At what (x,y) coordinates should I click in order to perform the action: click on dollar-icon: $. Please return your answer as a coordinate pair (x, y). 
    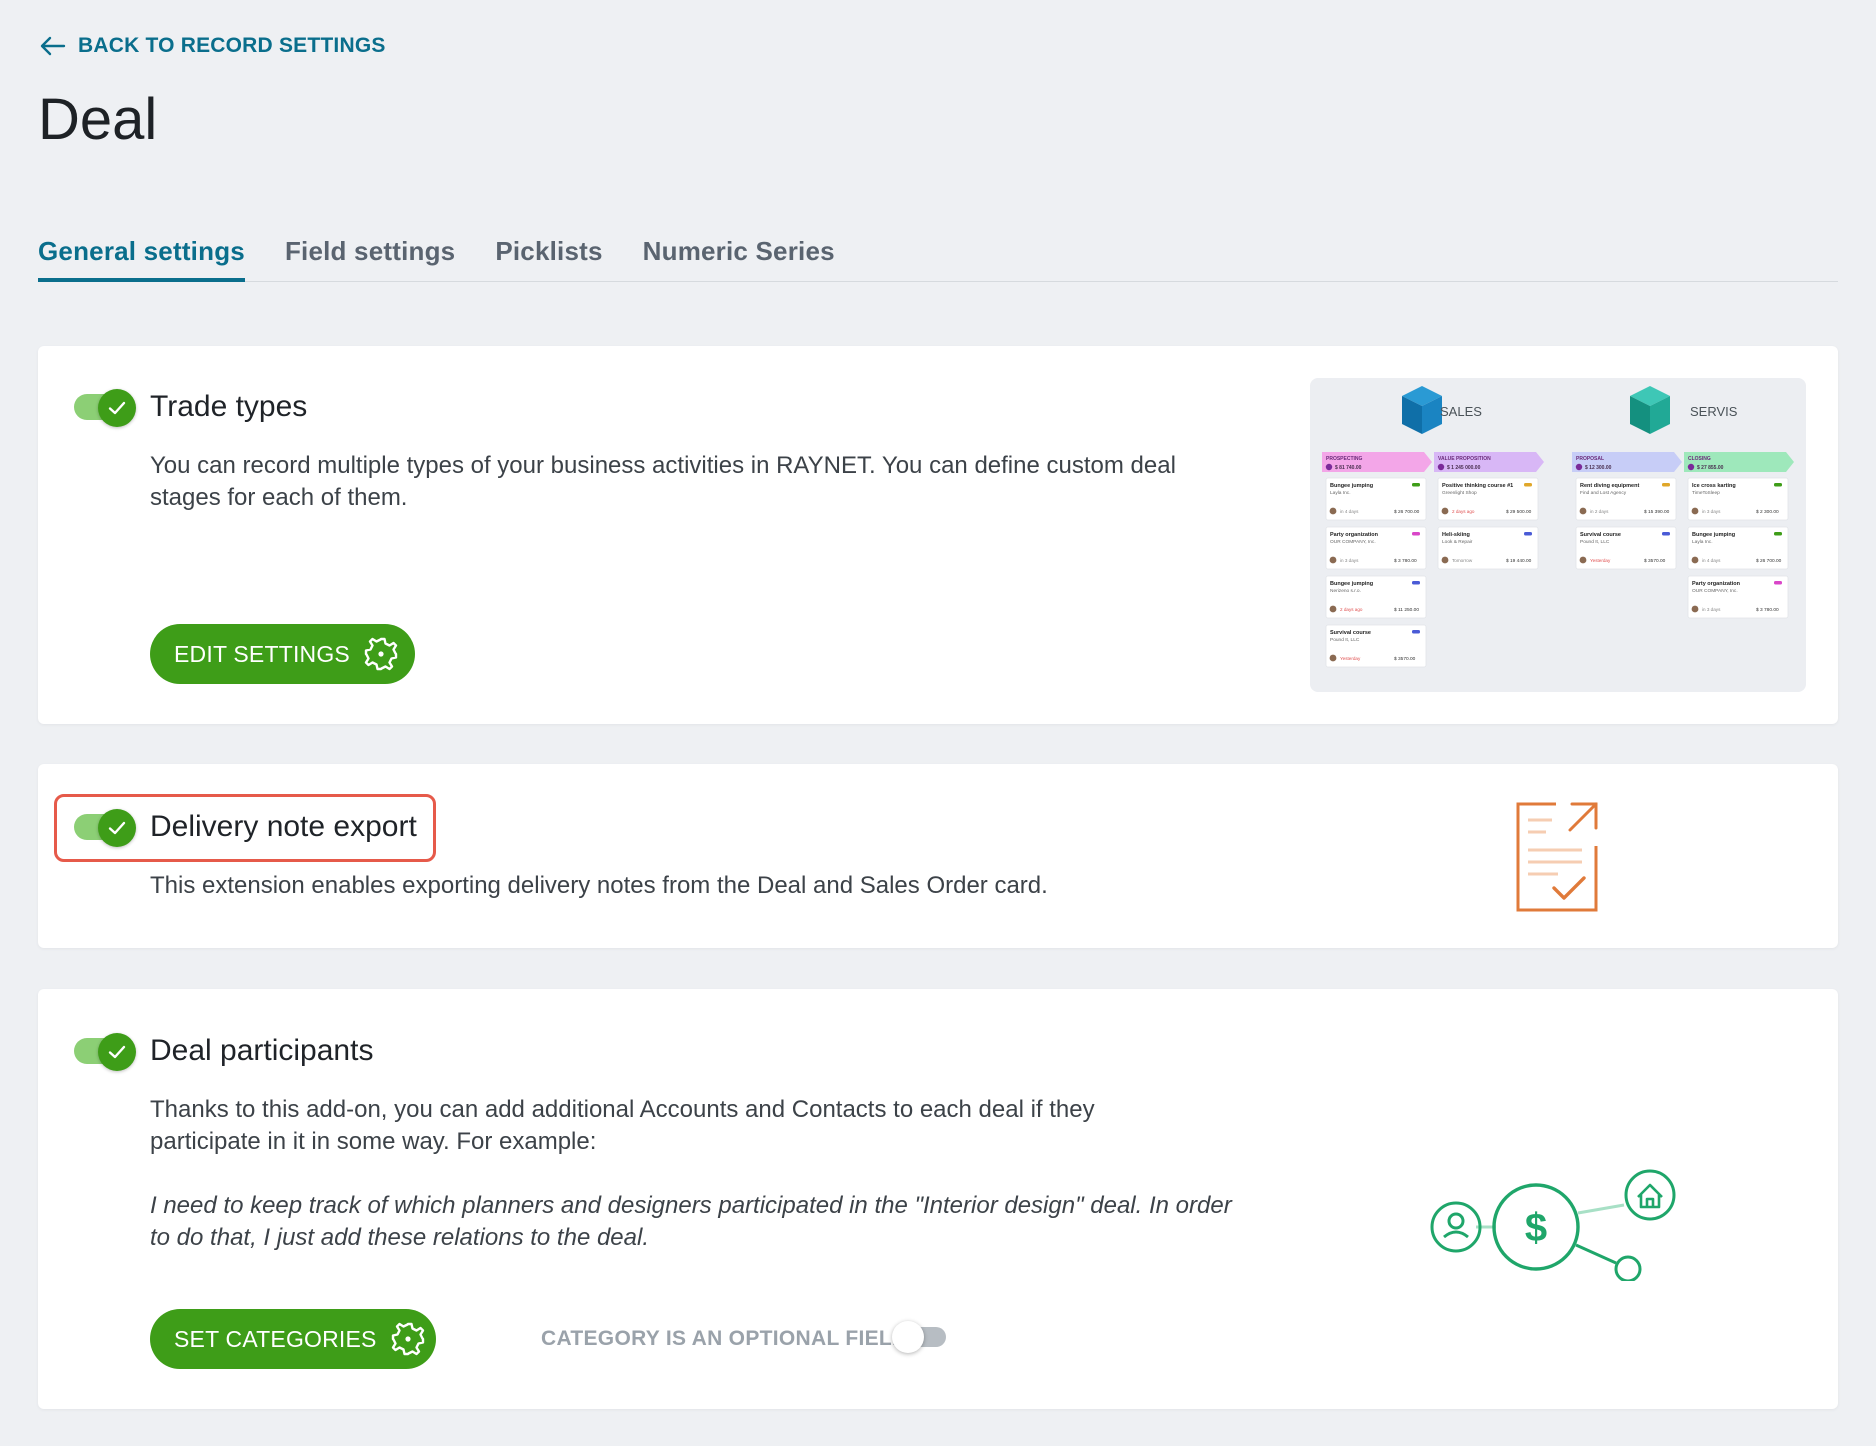
    Looking at the image, I should click on (1536, 1227).